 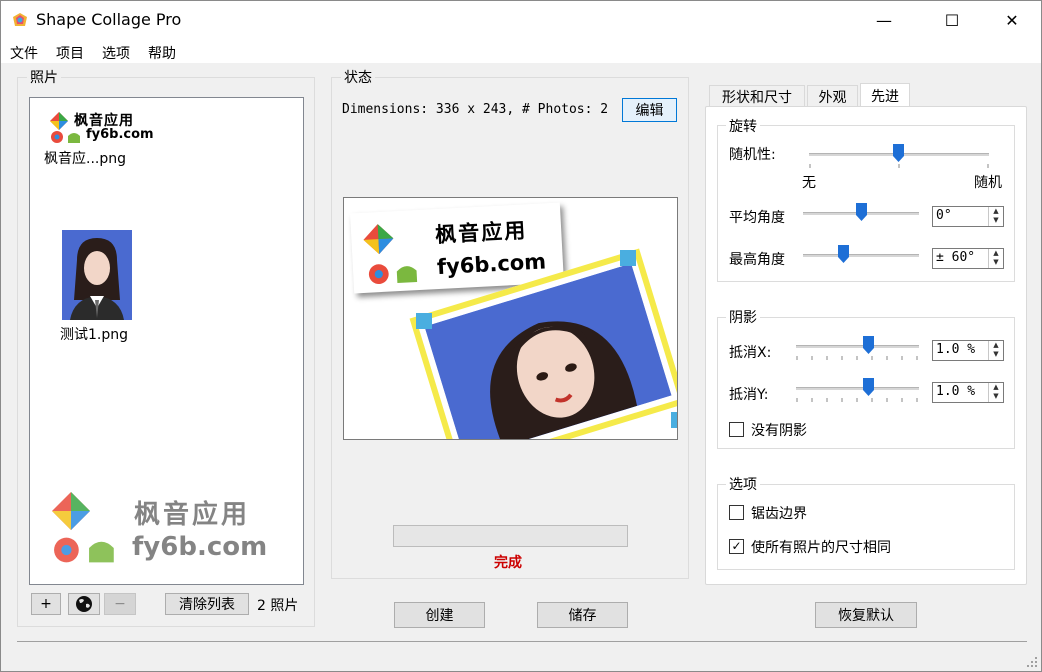 I want to click on maximize-button: ☐, so click(x=952, y=20).